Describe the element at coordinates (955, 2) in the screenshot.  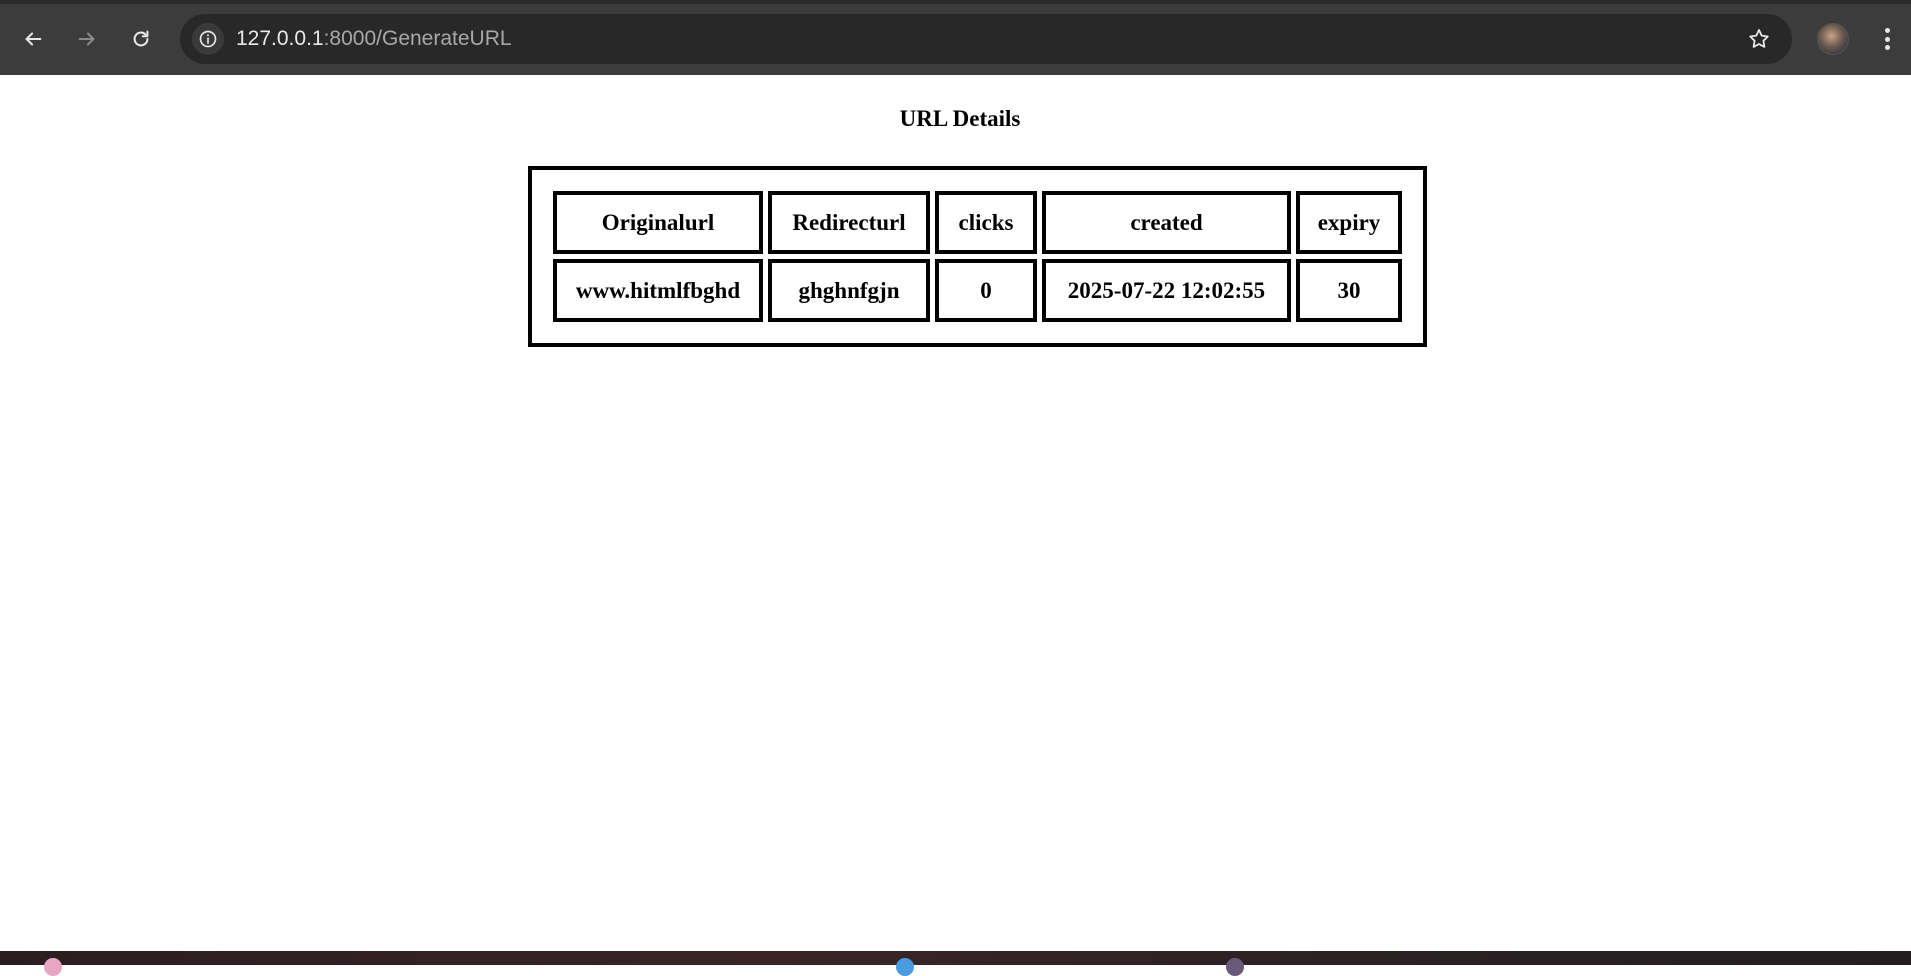
I see `tab-strip` at that location.